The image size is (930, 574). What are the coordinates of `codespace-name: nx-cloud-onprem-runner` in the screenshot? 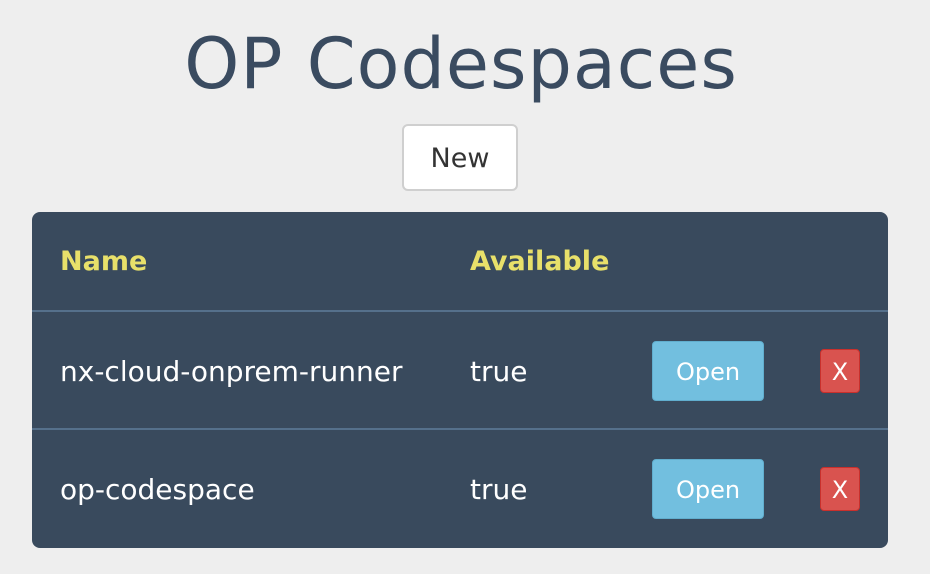 It's located at (231, 371).